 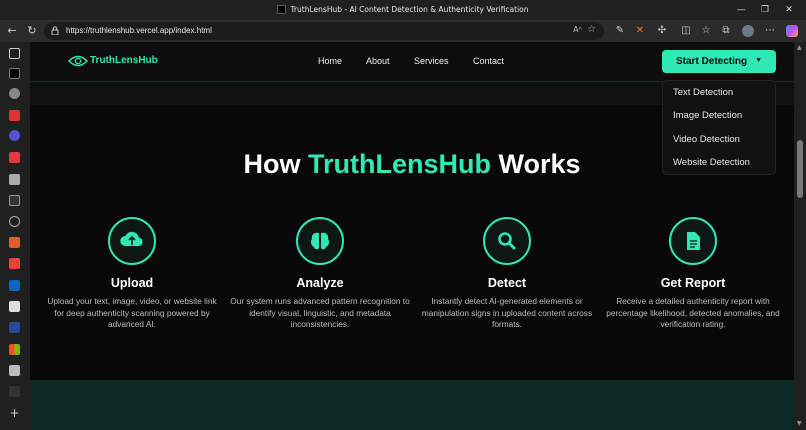 What do you see at coordinates (792, 31) in the screenshot?
I see `copilot-icon` at bounding box center [792, 31].